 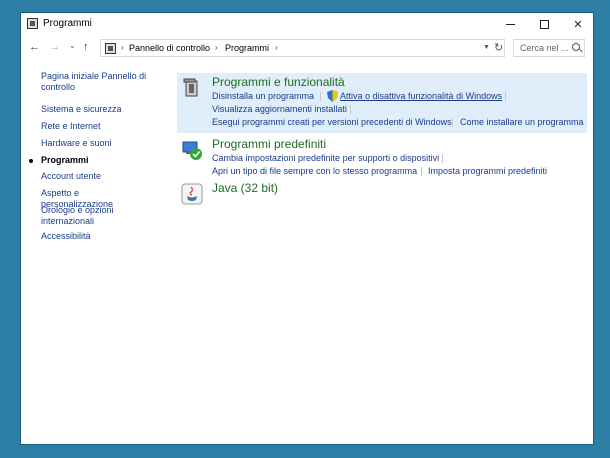 What do you see at coordinates (54, 47) in the screenshot?
I see `forward-button: →` at bounding box center [54, 47].